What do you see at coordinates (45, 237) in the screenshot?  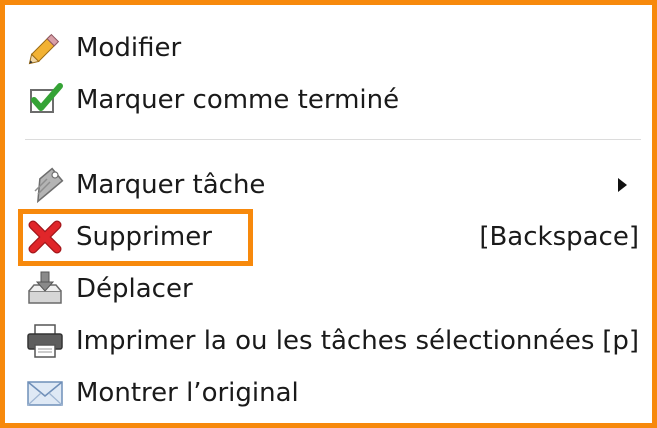 I see `red-x-icon` at bounding box center [45, 237].